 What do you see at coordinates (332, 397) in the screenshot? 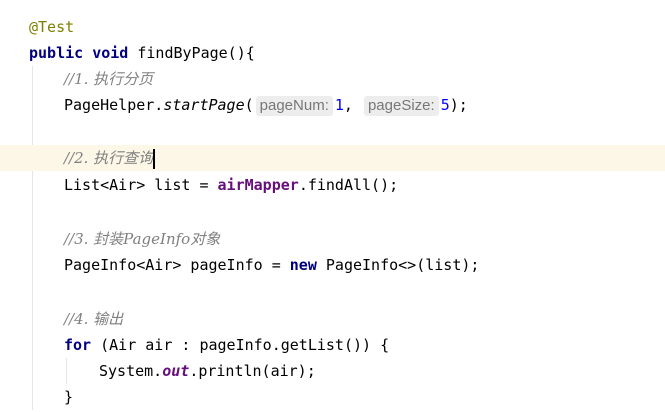
I see `code-line: }` at bounding box center [332, 397].